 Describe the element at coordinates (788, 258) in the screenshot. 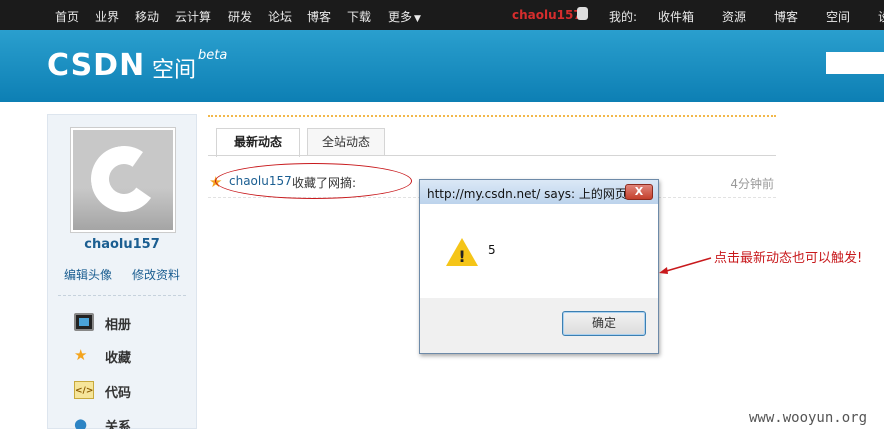

I see `annotation-note: 点击最新动态也可以触发!` at that location.